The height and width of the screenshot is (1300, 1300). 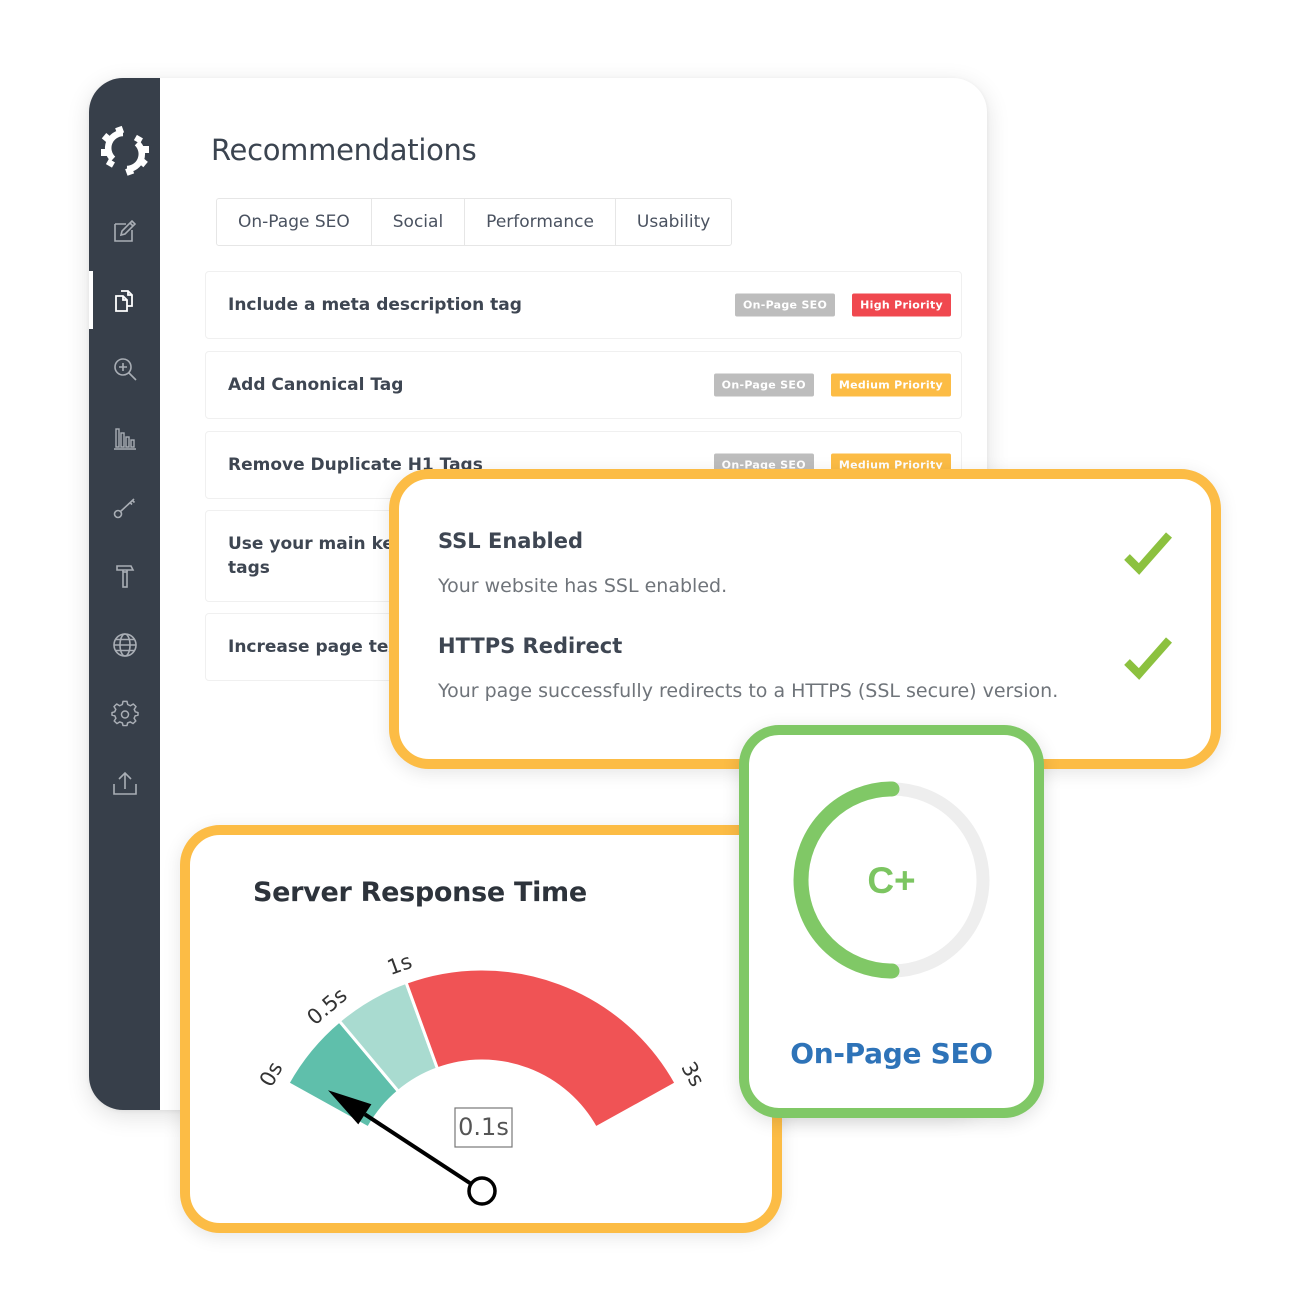 I want to click on gauge-tick-label: 0s, so click(x=271, y=1074).